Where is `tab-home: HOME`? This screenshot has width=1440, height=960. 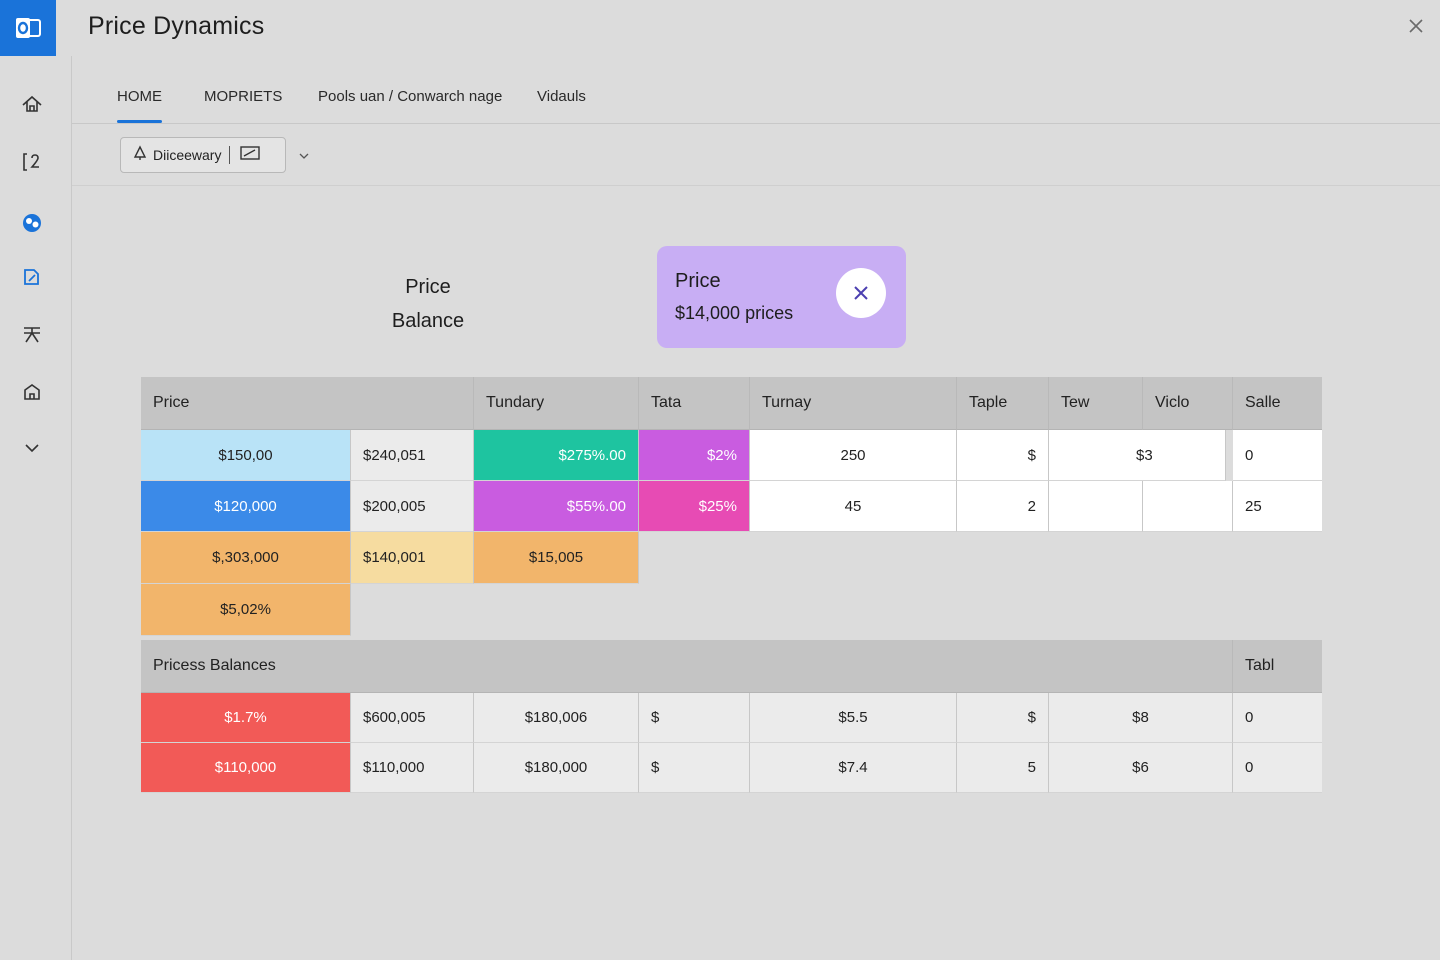
tab-home: HOME is located at coordinates (139, 105).